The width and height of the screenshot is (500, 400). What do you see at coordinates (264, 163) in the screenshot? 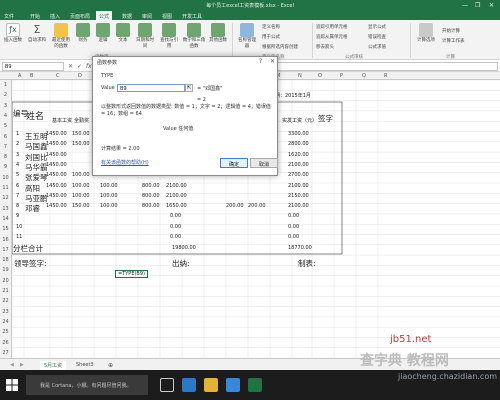
I see `cancel-button: 取消` at bounding box center [264, 163].